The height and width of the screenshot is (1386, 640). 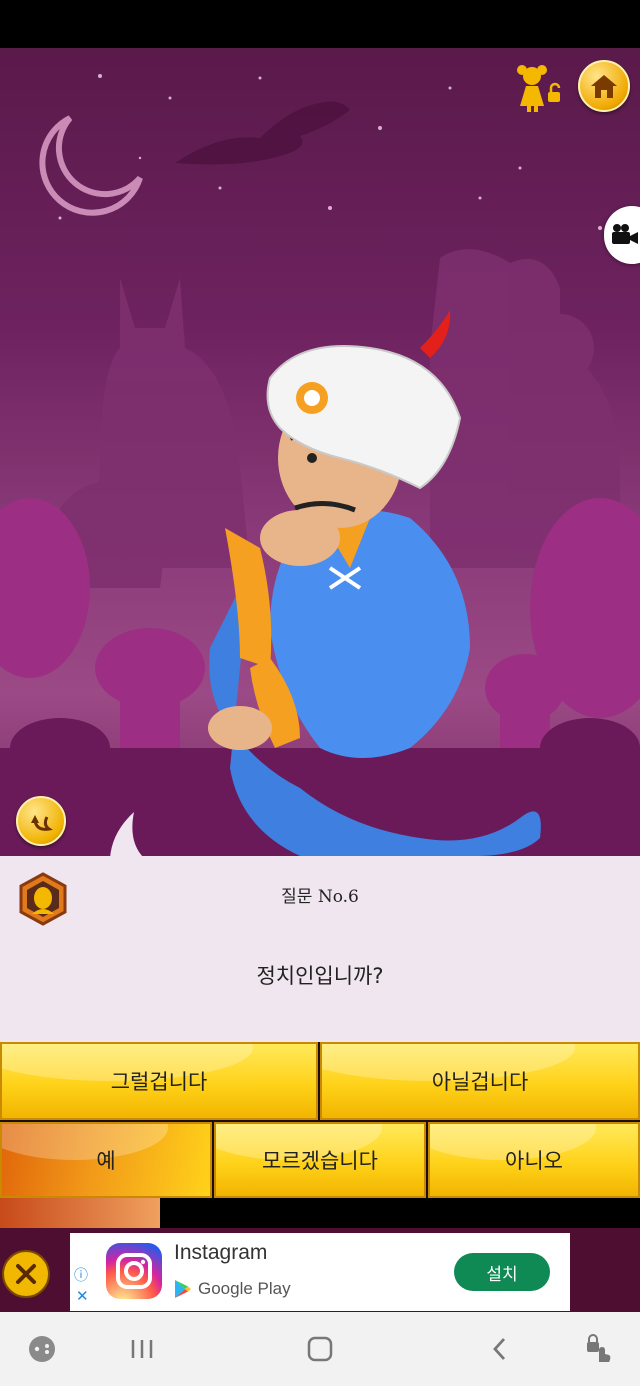 I want to click on question-number: 질문 No.6, so click(x=320, y=897).